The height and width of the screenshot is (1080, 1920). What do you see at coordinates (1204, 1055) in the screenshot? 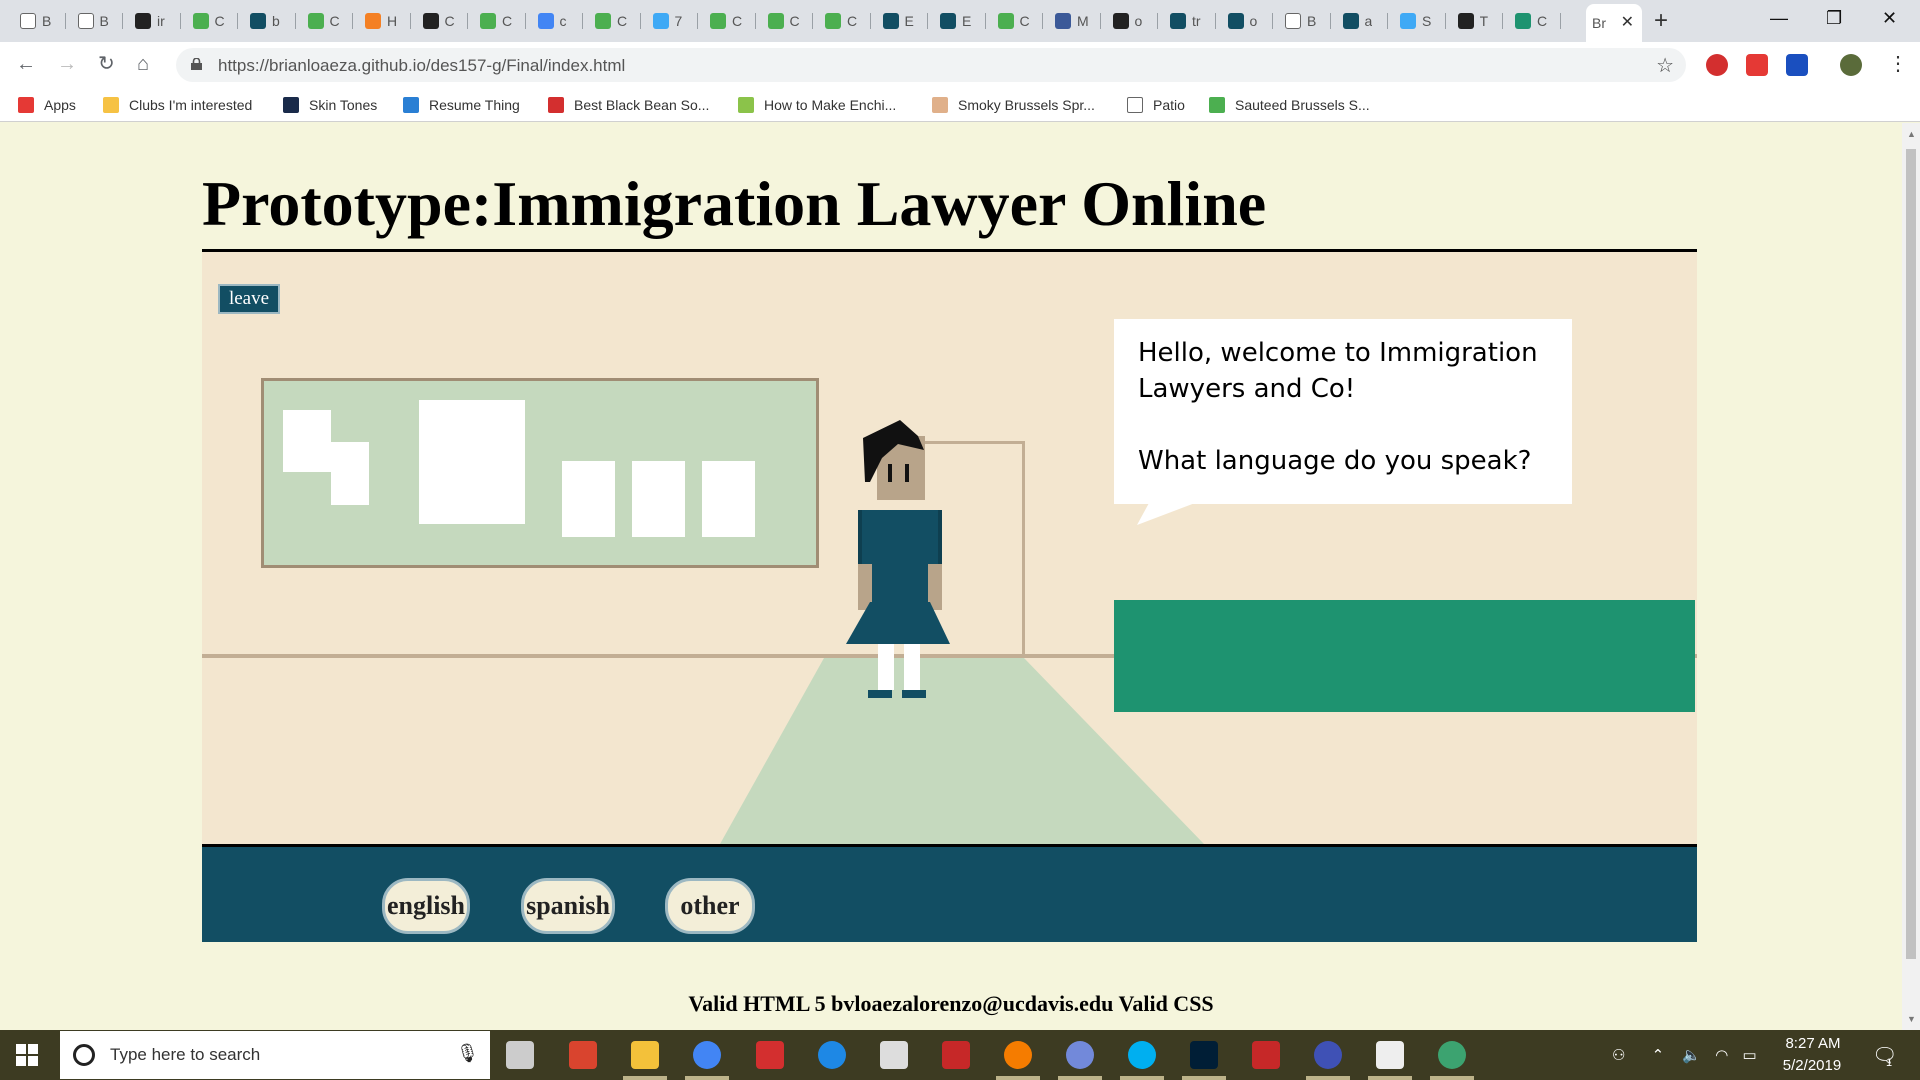
I see `photoshop-icon` at bounding box center [1204, 1055].